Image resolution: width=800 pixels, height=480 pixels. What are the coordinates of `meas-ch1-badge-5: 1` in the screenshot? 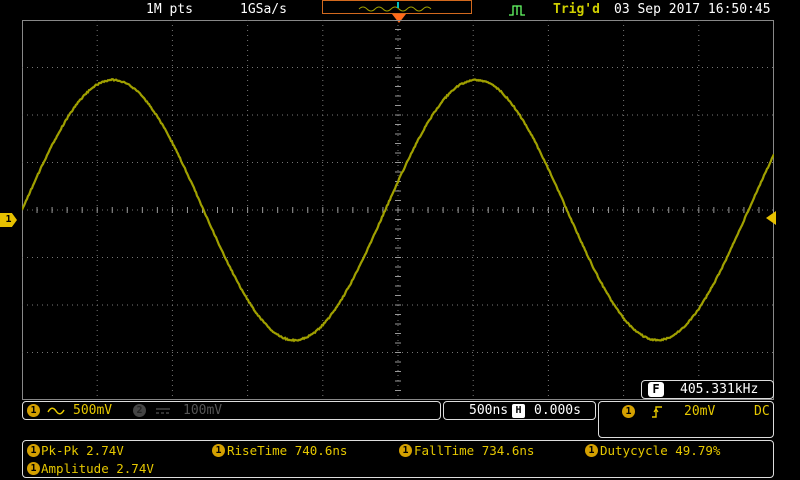 It's located at (33, 468).